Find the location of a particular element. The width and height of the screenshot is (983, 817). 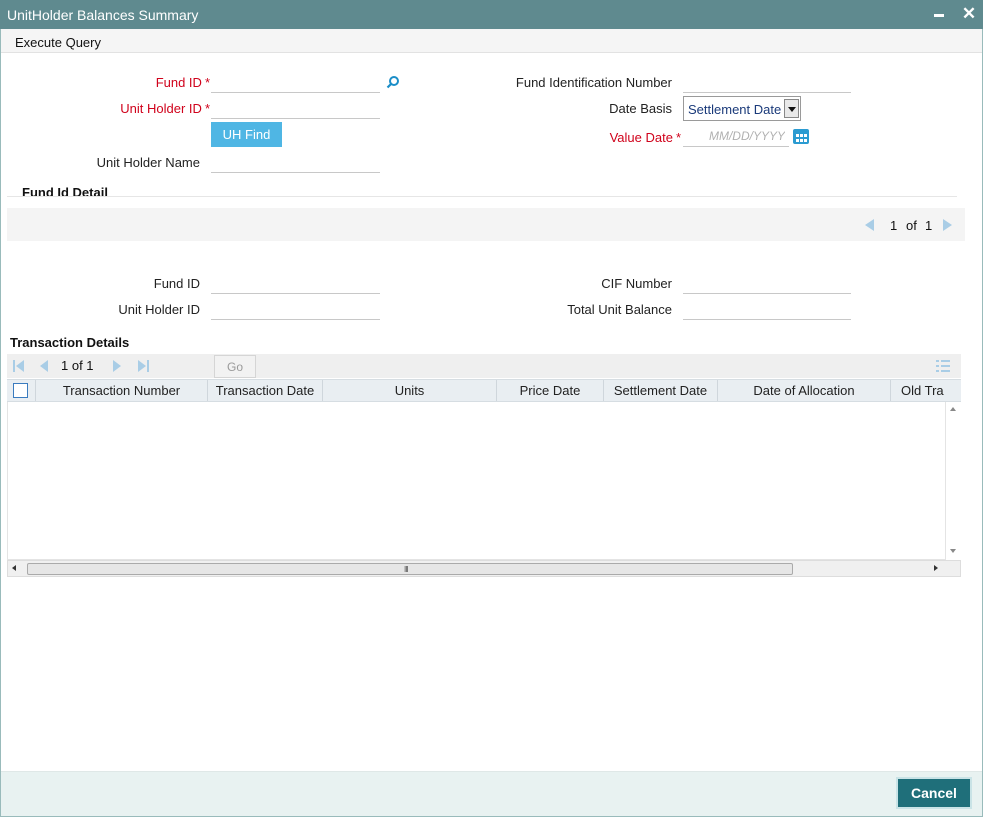

fund-id-input is located at coordinates (295, 82).